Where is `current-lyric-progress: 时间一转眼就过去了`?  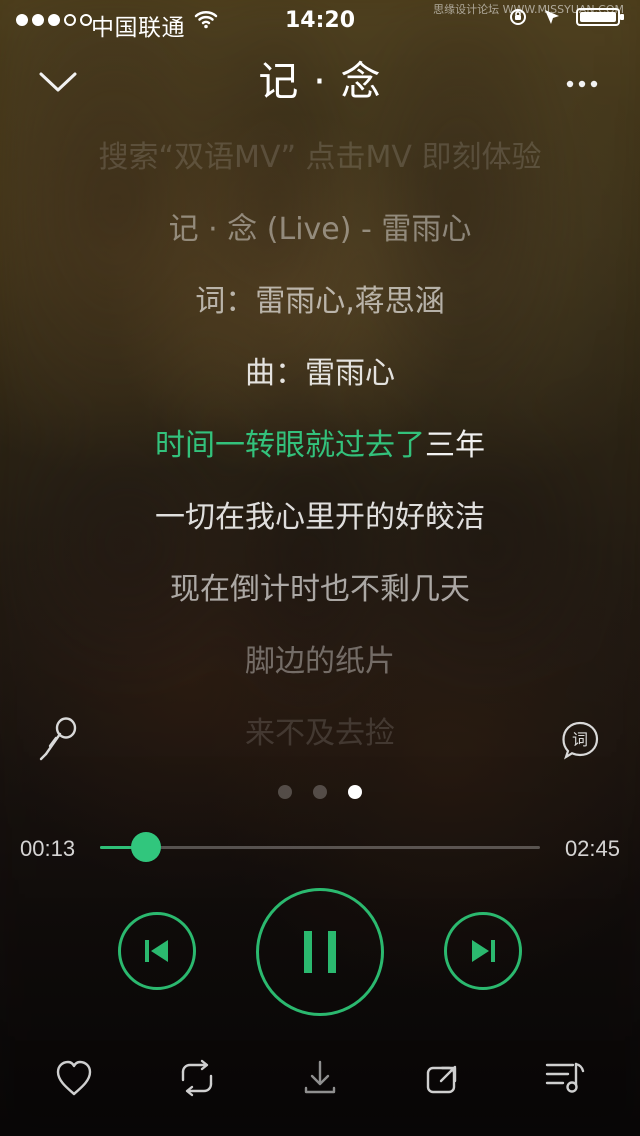 current-lyric-progress: 时间一转眼就过去了 is located at coordinates (290, 445).